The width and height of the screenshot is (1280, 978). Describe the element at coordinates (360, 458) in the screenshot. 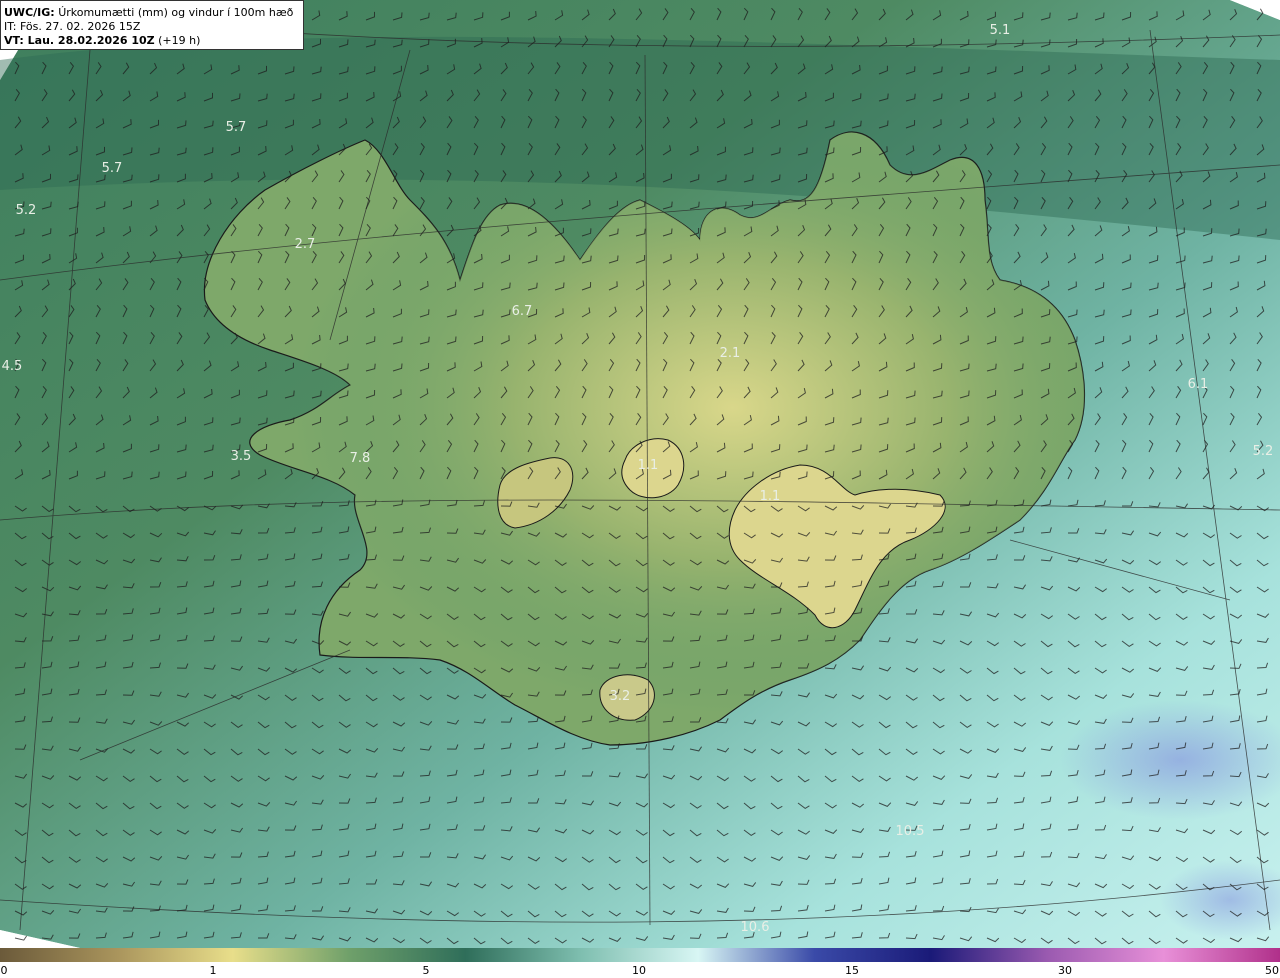

I see `precip-value-label: 7.8` at that location.